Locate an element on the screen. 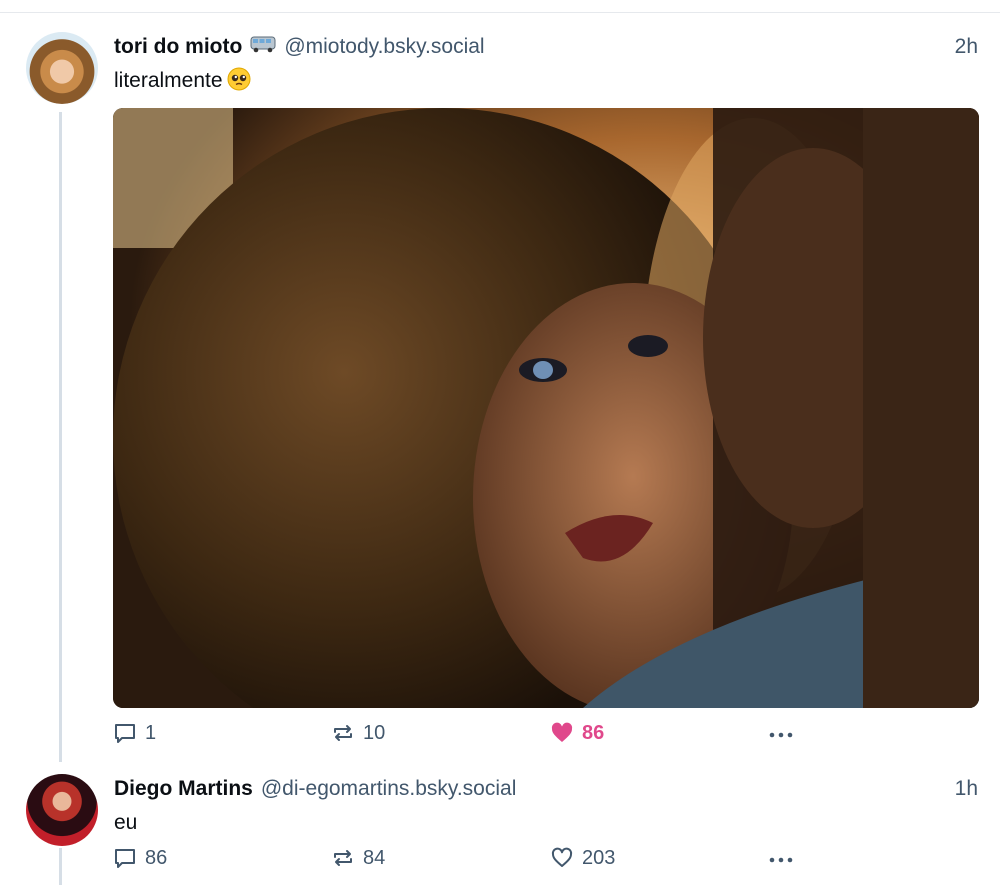 The width and height of the screenshot is (1000, 885). pleading-face-emoji is located at coordinates (239, 79).